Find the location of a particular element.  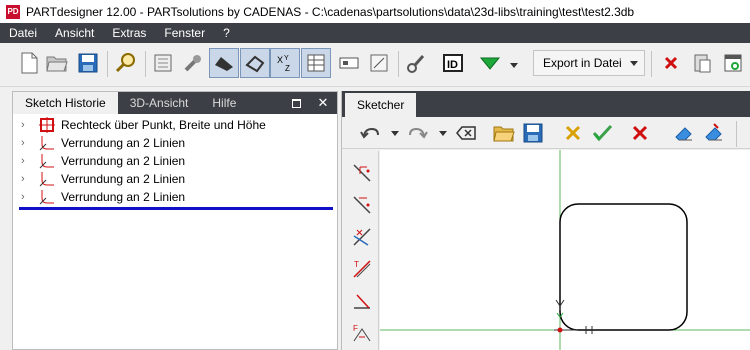

undo-icon is located at coordinates (370, 133).